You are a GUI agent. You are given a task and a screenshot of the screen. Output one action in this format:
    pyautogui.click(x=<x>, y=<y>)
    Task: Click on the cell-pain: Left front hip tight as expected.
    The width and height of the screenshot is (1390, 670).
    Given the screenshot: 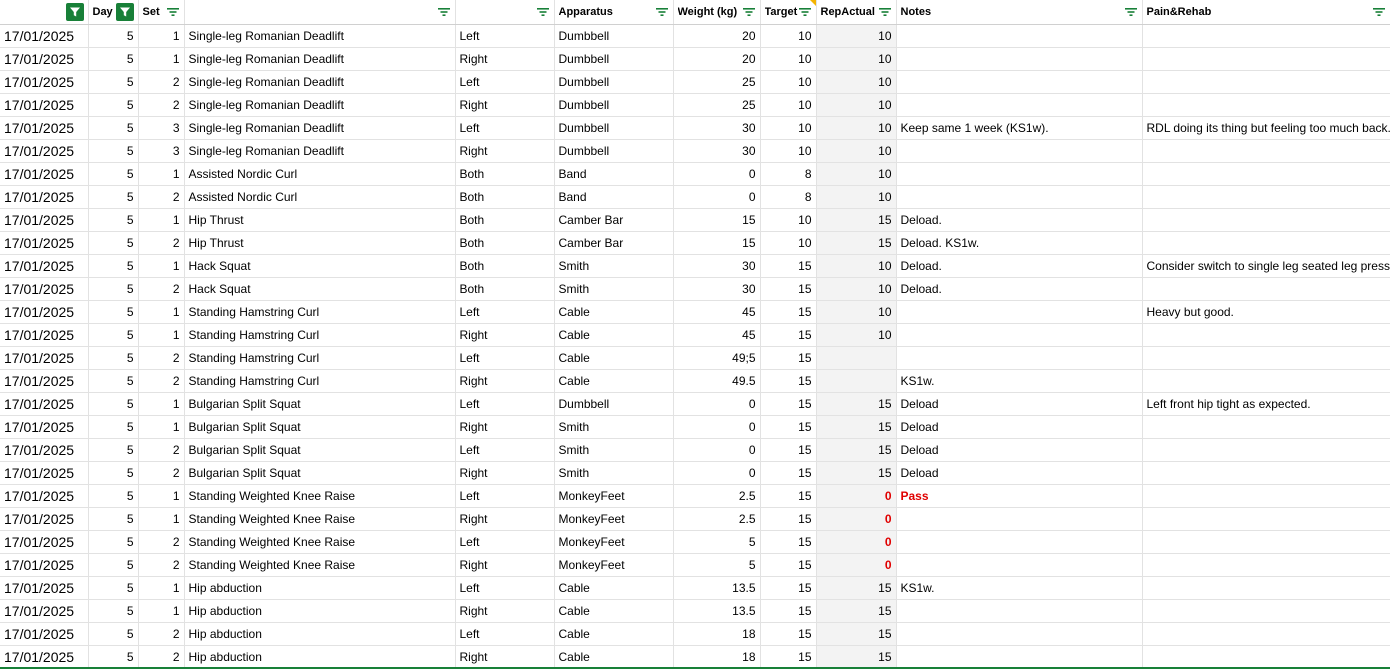 What is the action you would take?
    pyautogui.click(x=1266, y=404)
    